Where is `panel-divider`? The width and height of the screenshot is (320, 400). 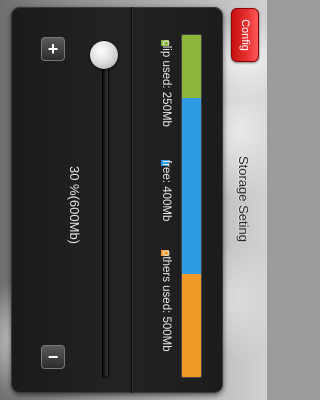
panel-divider is located at coordinates (132, 200).